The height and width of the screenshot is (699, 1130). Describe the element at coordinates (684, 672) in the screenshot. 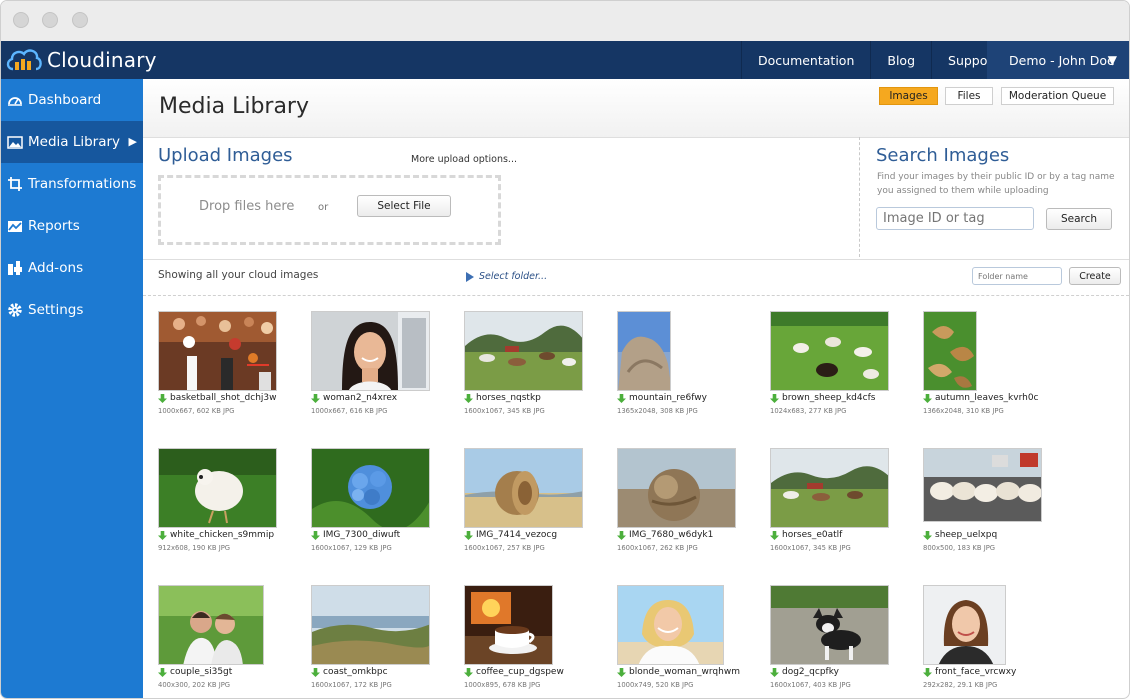

I see `image-name: blonde_woman_wrqhwm` at that location.